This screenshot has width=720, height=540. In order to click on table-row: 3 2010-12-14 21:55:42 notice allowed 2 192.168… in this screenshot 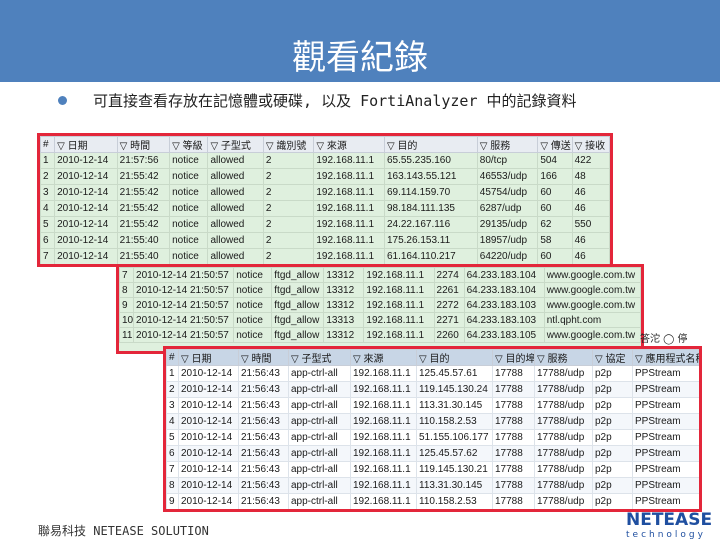, I will do `click(325, 192)`.